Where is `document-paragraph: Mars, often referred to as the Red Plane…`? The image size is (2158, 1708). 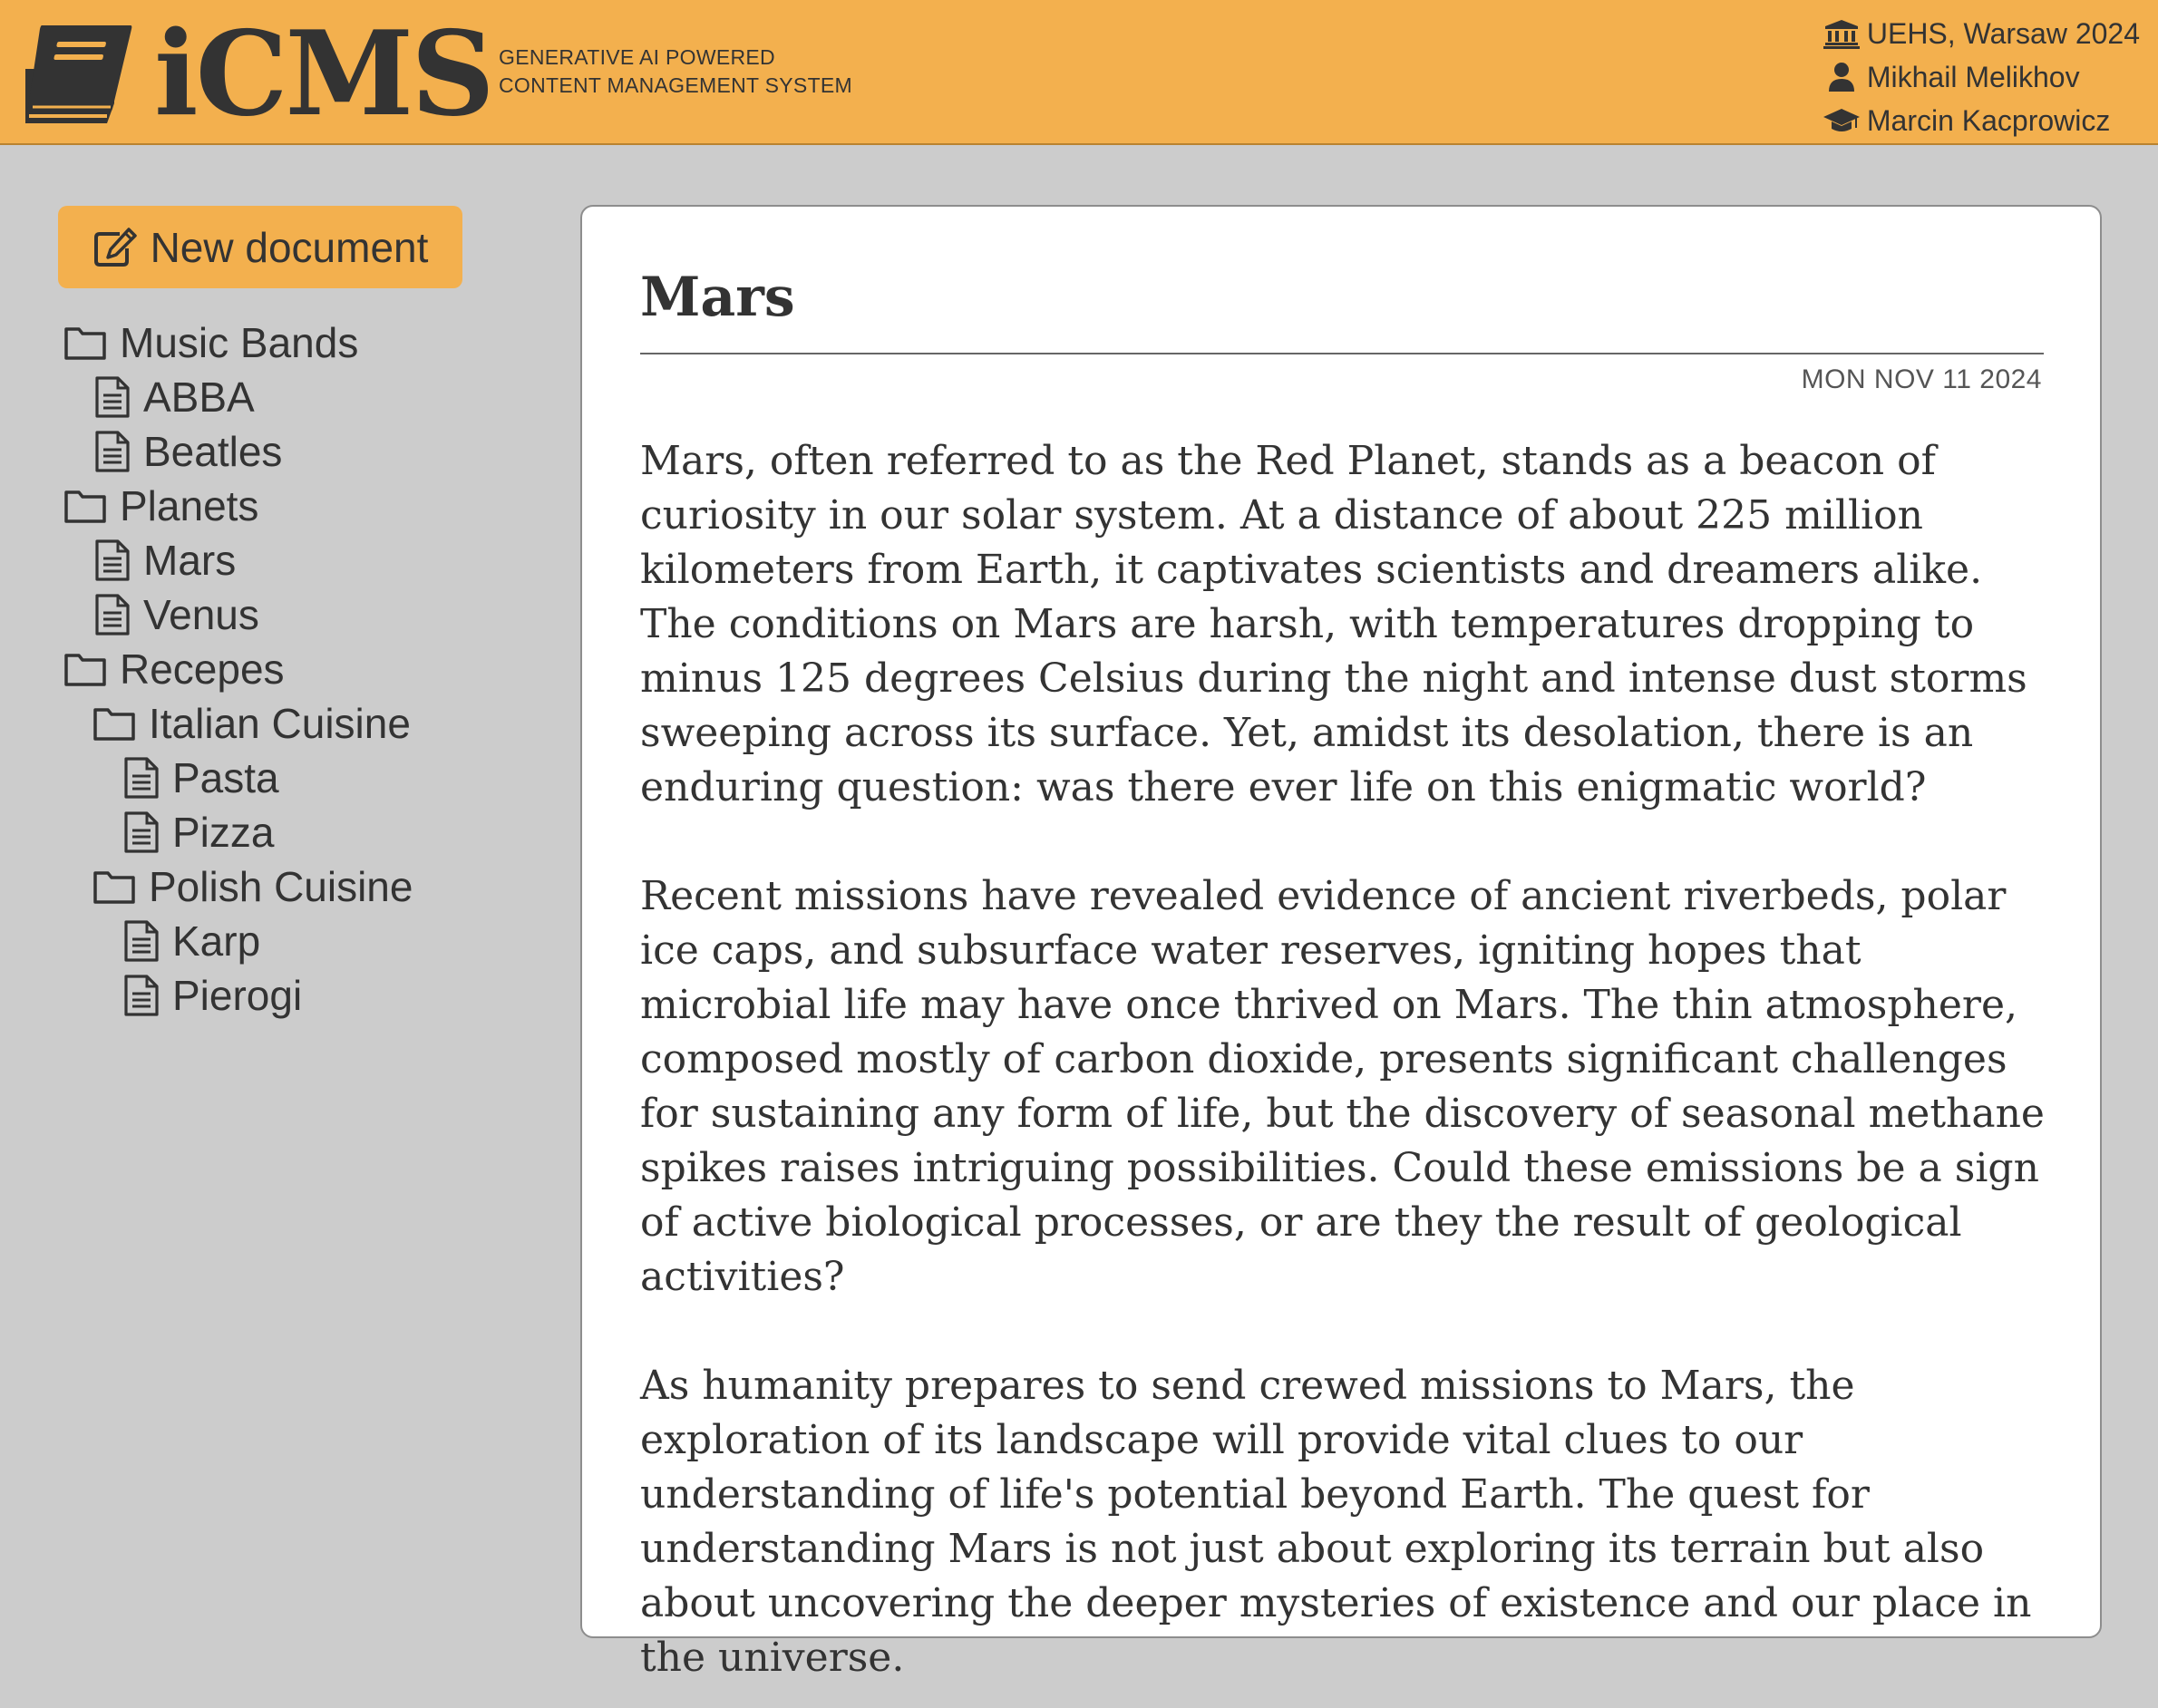 document-paragraph: Mars, often referred to as the Red Plane… is located at coordinates (1333, 624).